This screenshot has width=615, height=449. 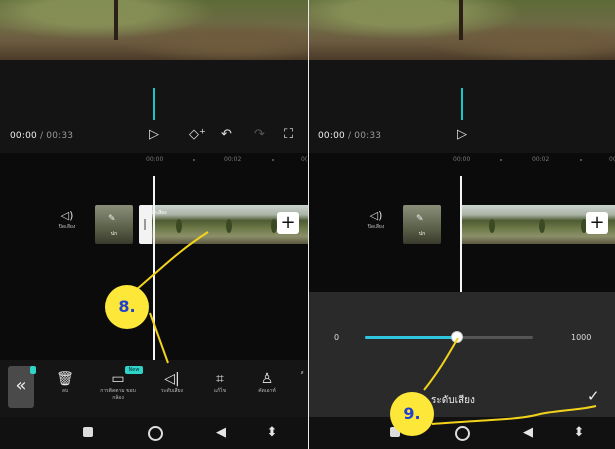 I want to click on step-9-callout: 9., so click(x=412, y=414).